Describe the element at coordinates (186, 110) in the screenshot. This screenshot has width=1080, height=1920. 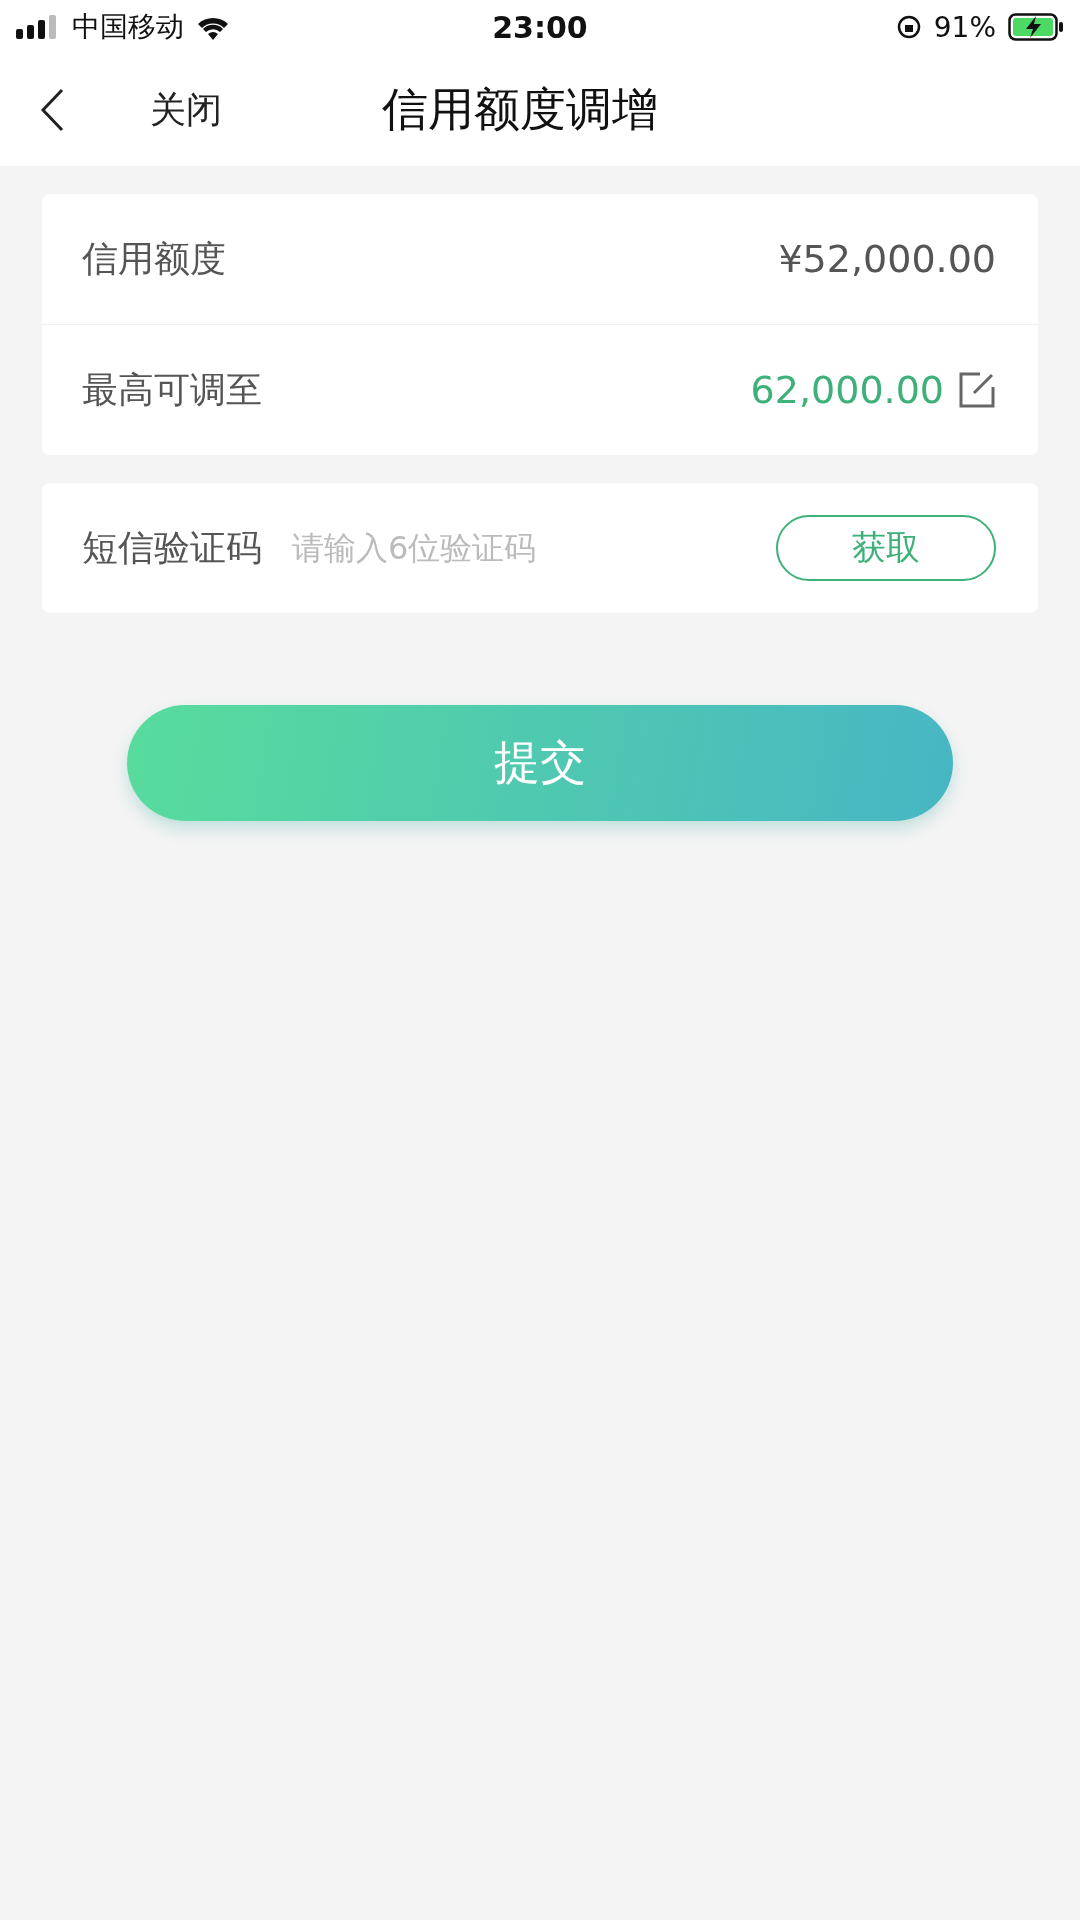
I see `close-button: 关闭` at that location.